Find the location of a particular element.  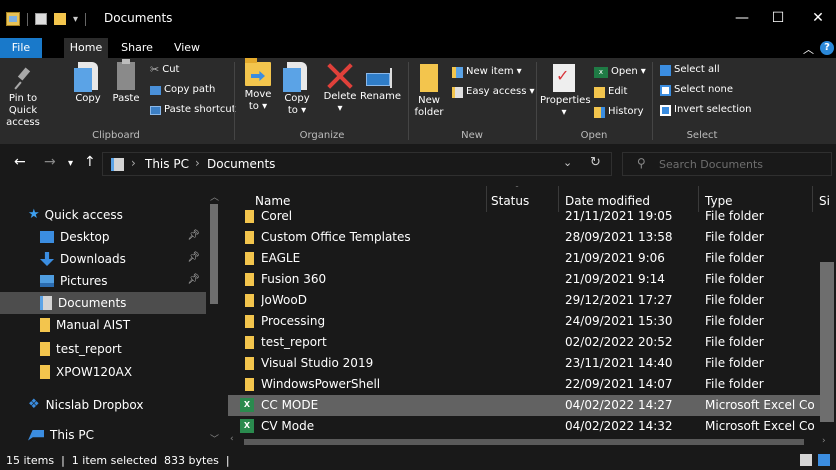

search-box: ⚲ Search Documents is located at coordinates (727, 164).